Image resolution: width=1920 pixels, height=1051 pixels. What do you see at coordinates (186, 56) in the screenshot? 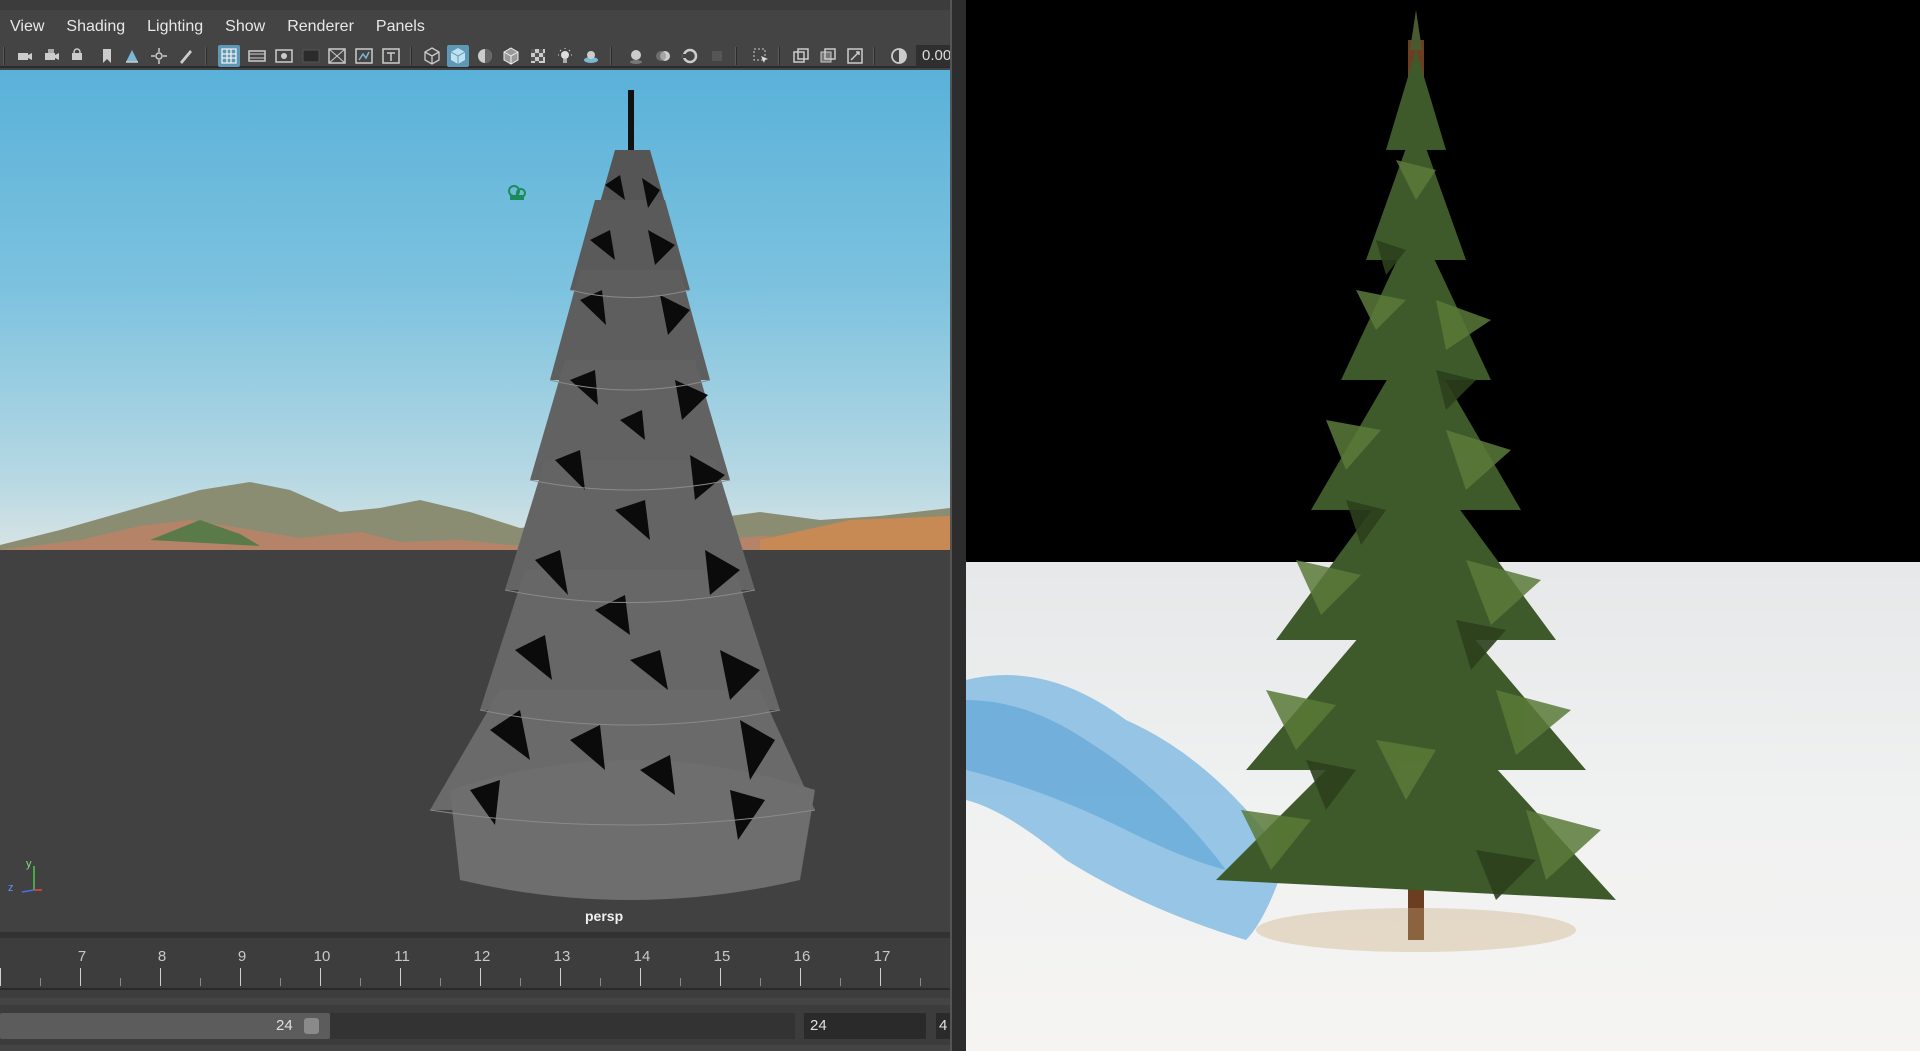
I see `grease-pencil-icon` at bounding box center [186, 56].